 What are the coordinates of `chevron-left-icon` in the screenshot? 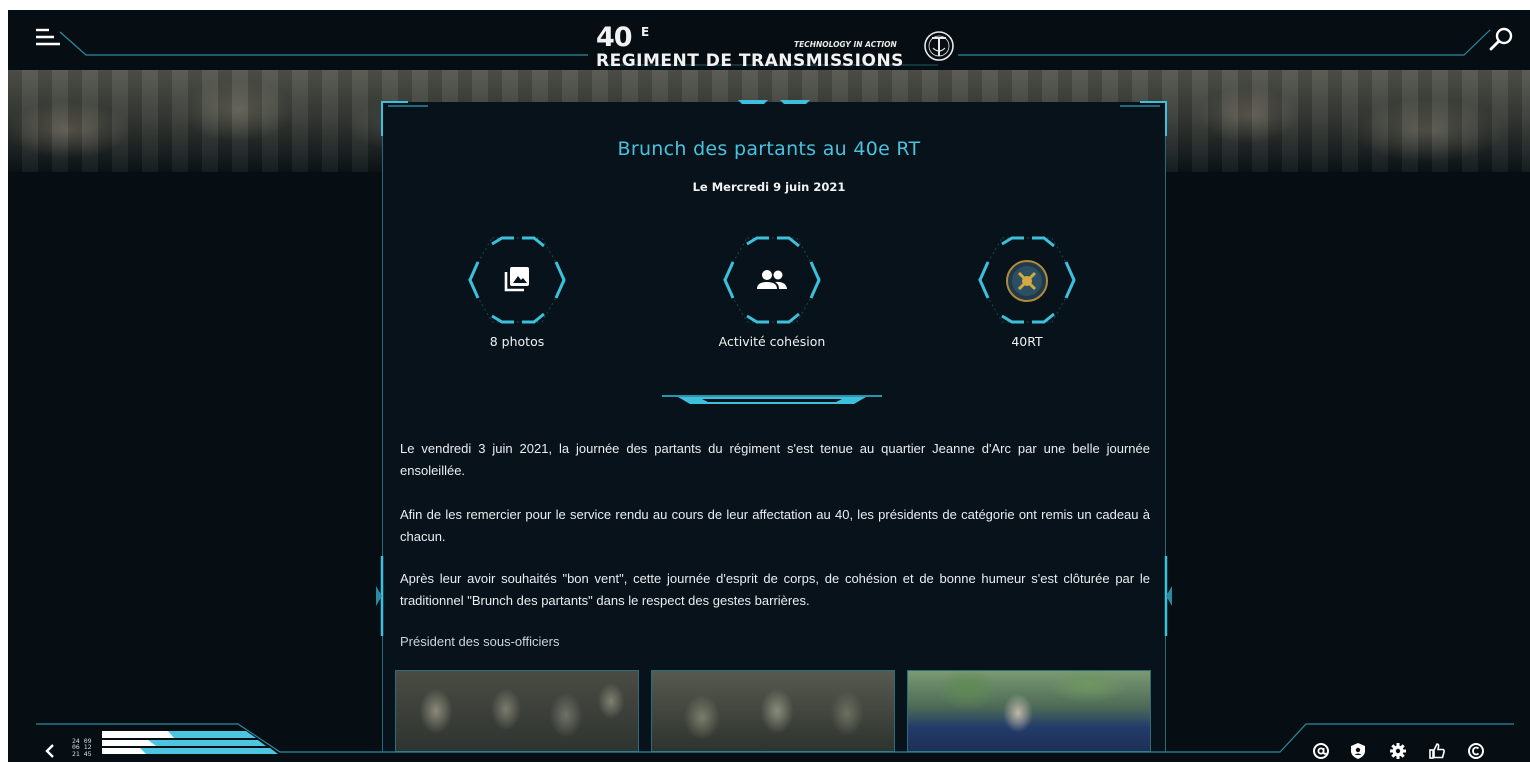 It's located at (49, 751).